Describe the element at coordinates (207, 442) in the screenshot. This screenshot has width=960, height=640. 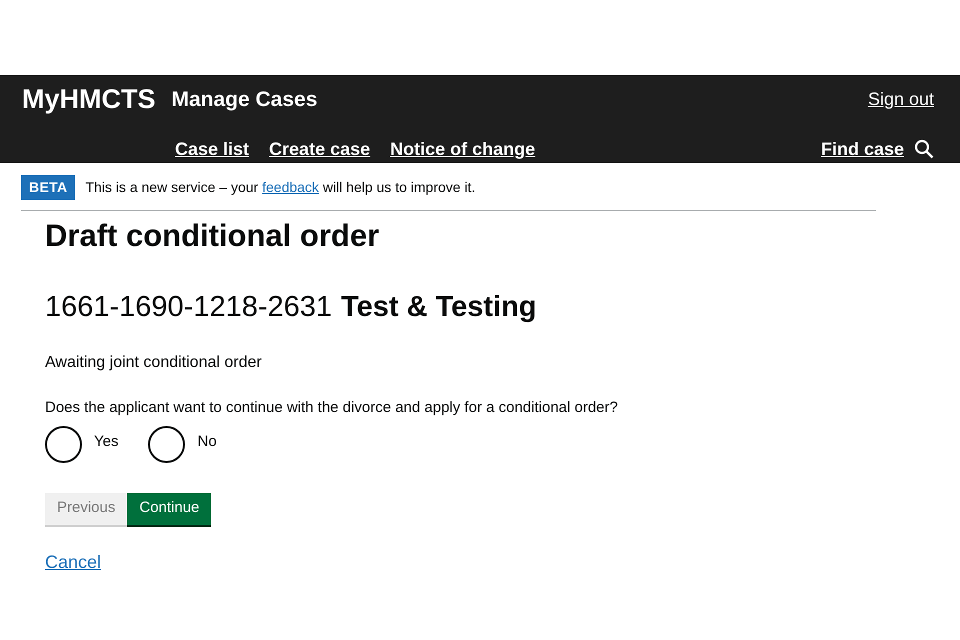
I see `radio-label: No` at that location.